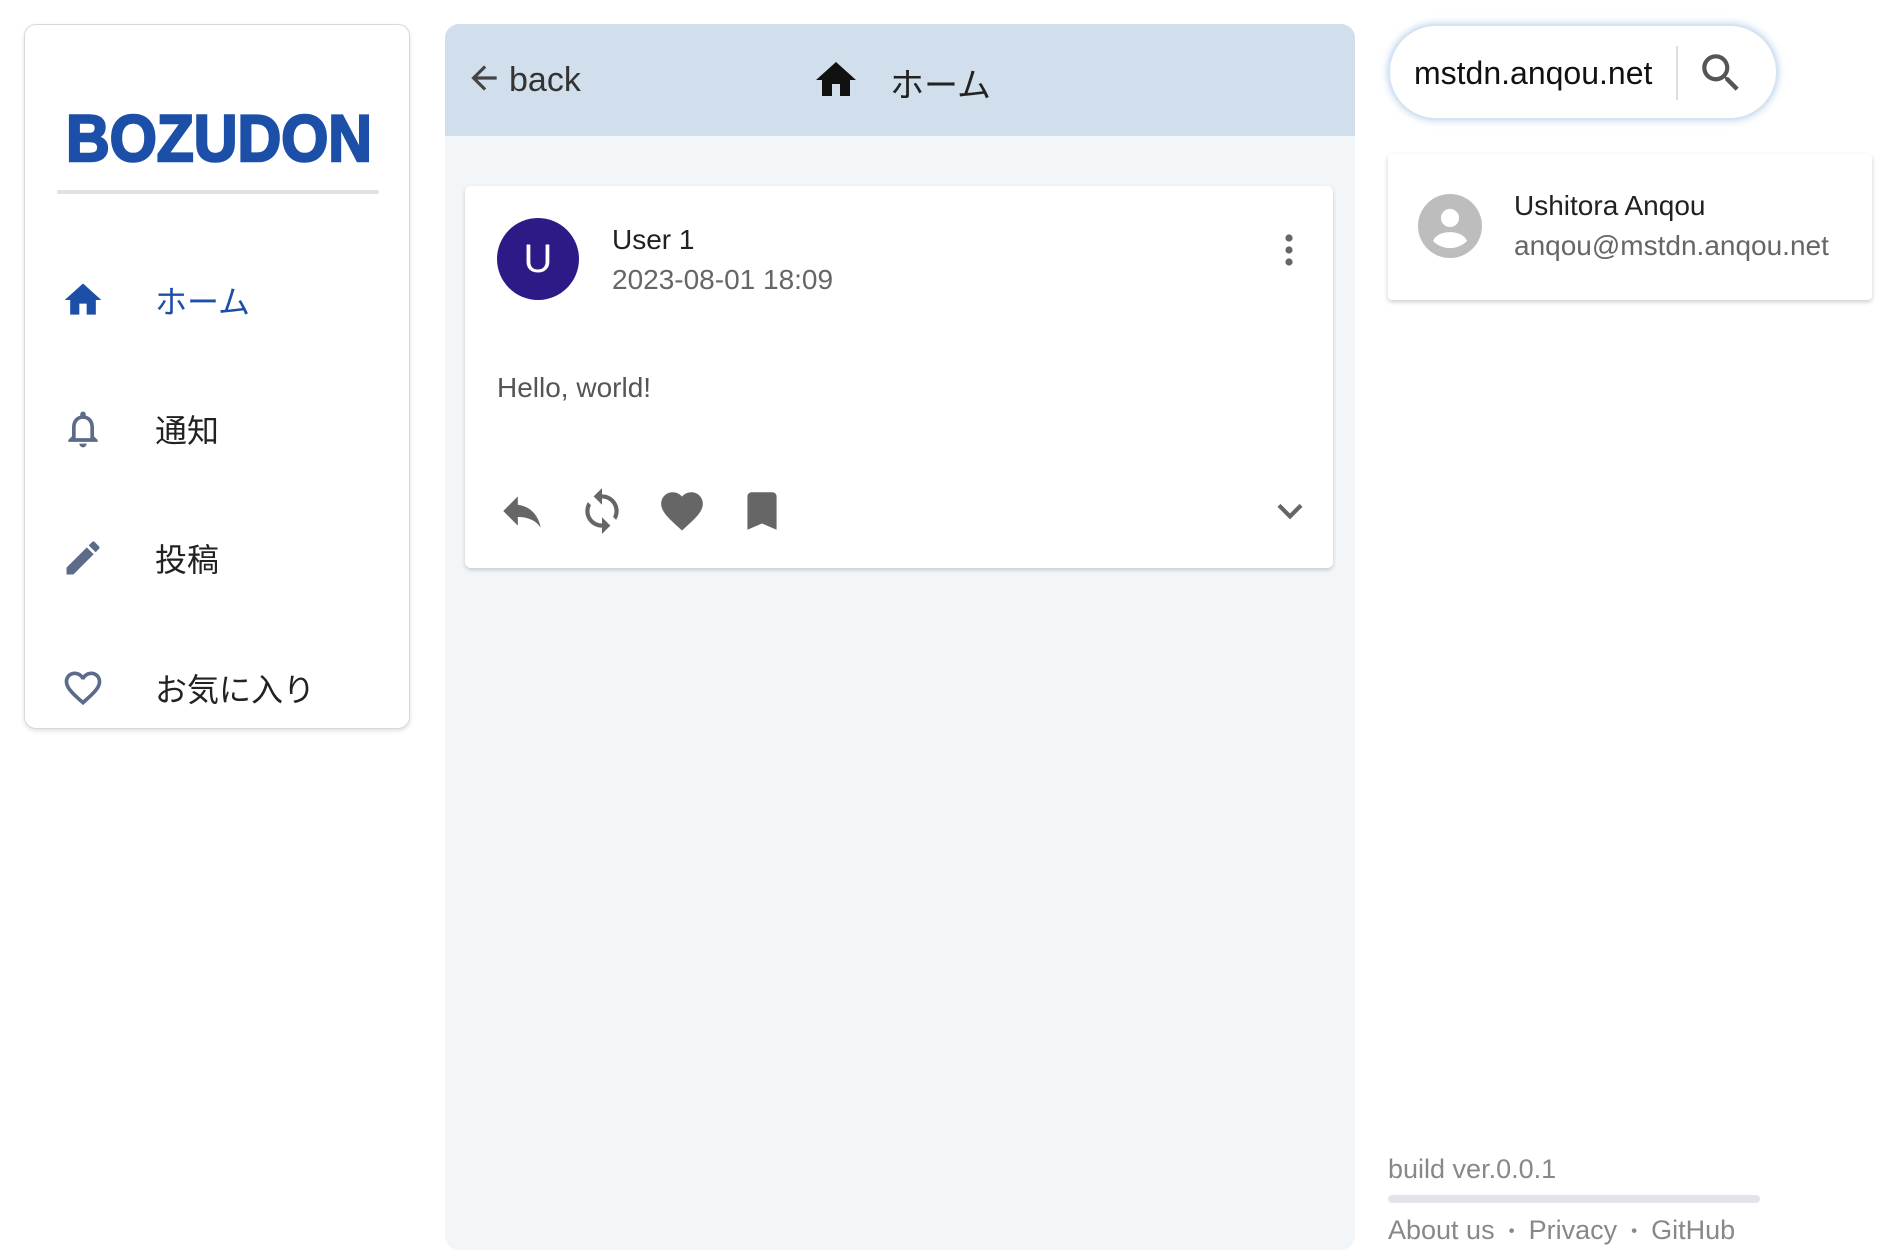  Describe the element at coordinates (203, 302) in the screenshot. I see `sidebar-item-label: ホーム` at that location.